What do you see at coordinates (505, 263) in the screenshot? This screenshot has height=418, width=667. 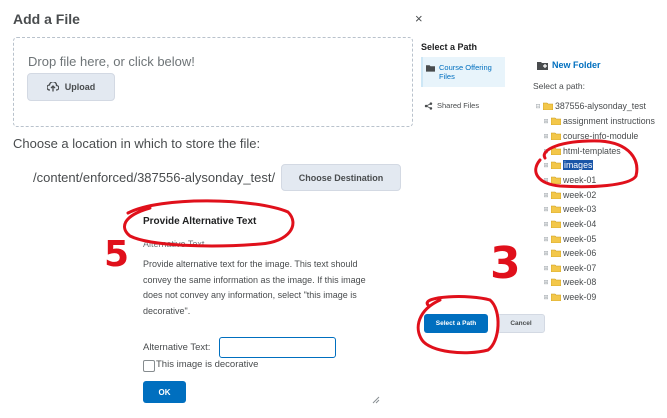 I see `annotation-number-3: 3` at bounding box center [505, 263].